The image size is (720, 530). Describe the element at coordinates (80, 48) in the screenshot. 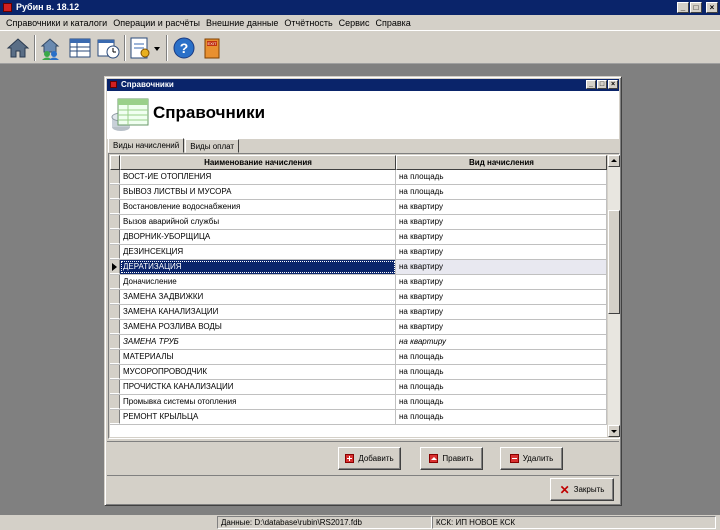

I see `table-button` at that location.